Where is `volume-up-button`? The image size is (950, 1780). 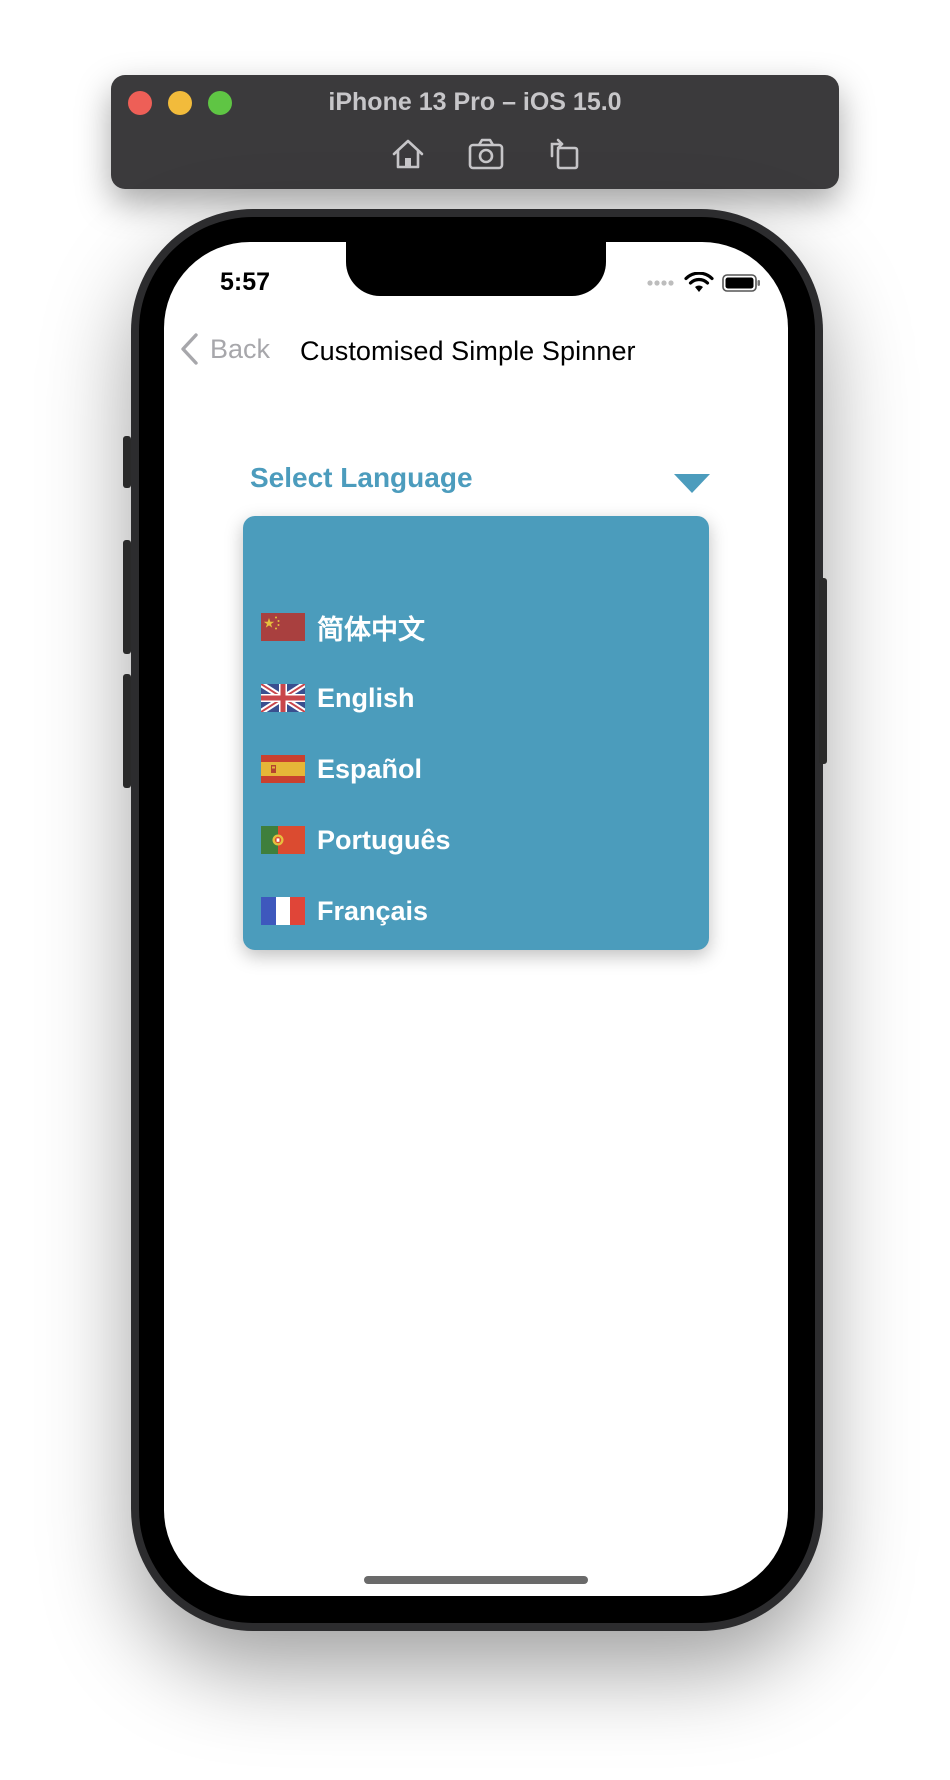
volume-up-button is located at coordinates (127, 597).